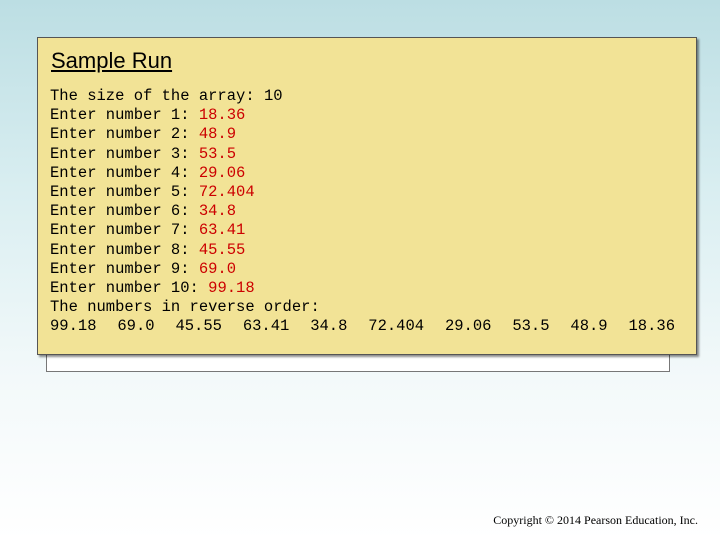 The image size is (720, 540). I want to click on size-line: The size of the array: 10, so click(362, 96).